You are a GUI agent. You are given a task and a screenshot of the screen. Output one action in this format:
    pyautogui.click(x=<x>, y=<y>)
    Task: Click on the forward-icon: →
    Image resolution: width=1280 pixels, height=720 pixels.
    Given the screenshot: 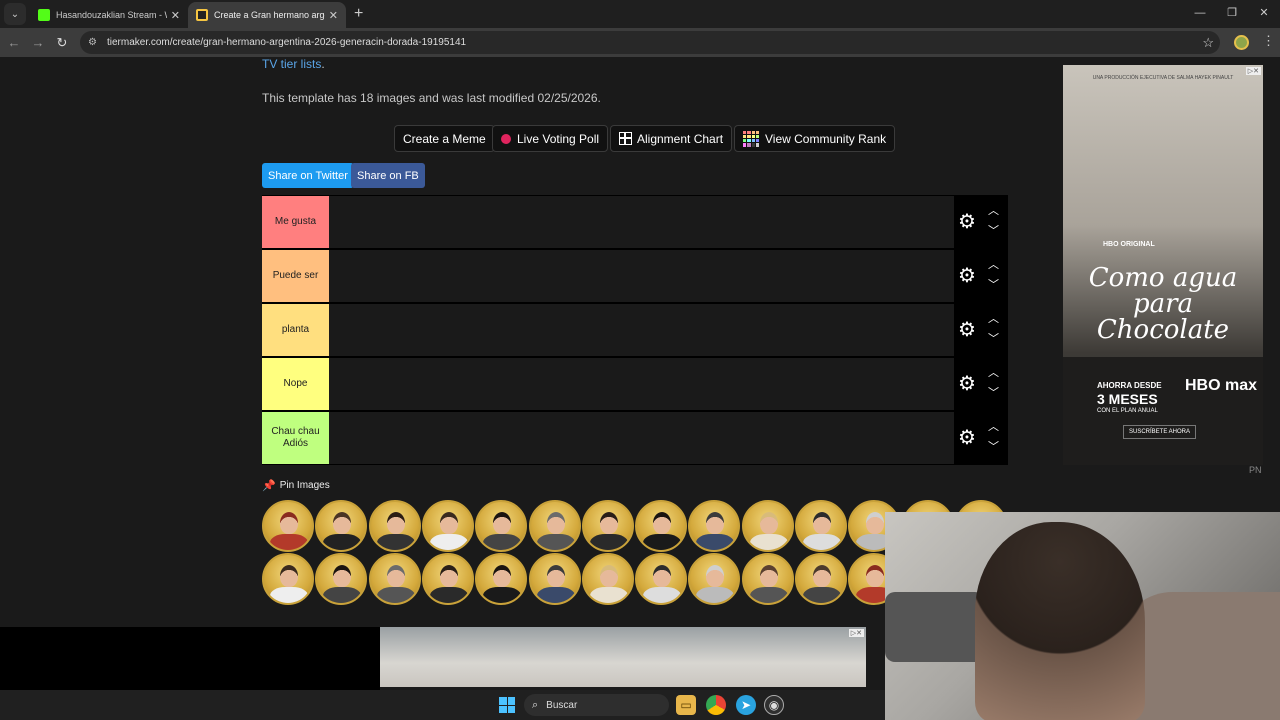 What is the action you would take?
    pyautogui.click(x=38, y=42)
    